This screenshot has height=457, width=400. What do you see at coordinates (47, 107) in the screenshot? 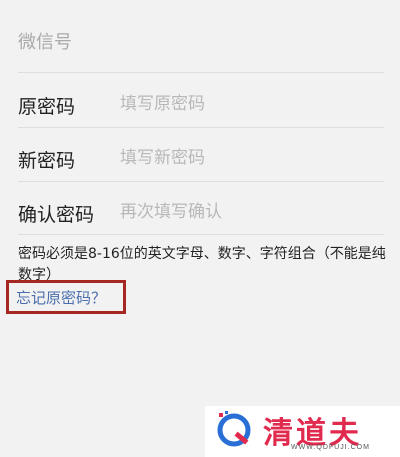
I see `old-password-label: 原密码` at bounding box center [47, 107].